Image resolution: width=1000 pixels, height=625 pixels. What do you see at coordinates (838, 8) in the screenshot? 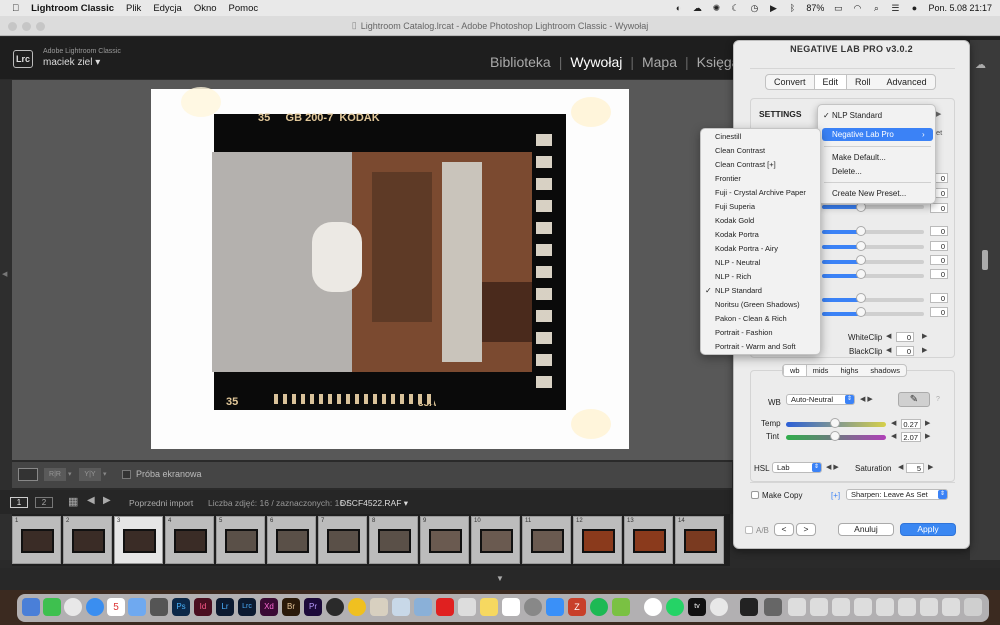
I see `battery-icon: ▭` at bounding box center [838, 8].